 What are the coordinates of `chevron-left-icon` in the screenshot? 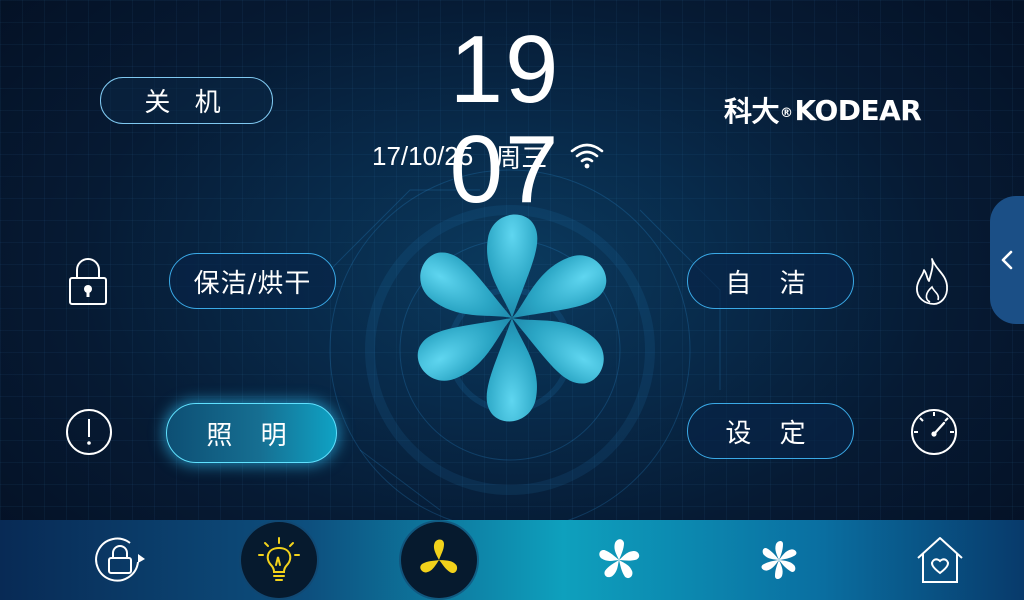 It's located at (1007, 260).